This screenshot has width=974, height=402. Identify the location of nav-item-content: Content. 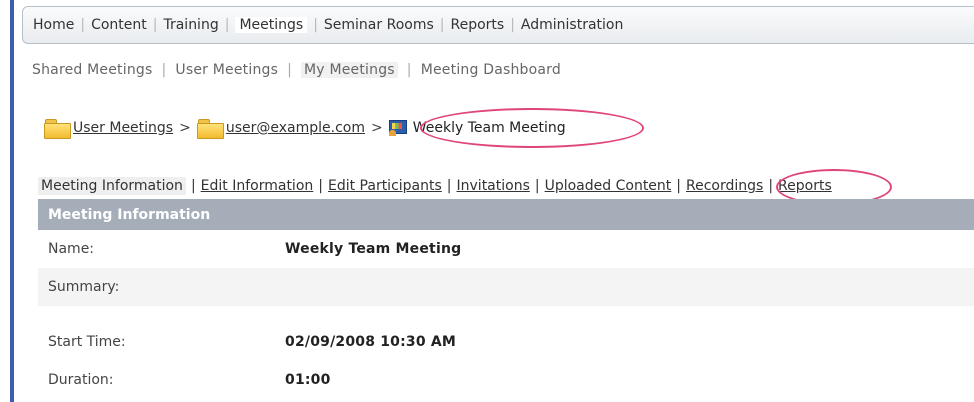
(119, 25).